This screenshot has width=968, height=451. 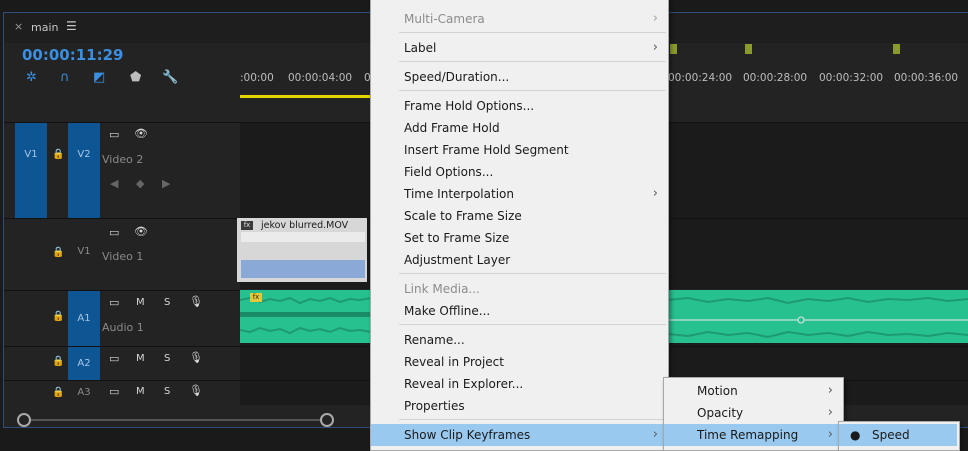 I want to click on target-patch-v2: V2, so click(x=84, y=171).